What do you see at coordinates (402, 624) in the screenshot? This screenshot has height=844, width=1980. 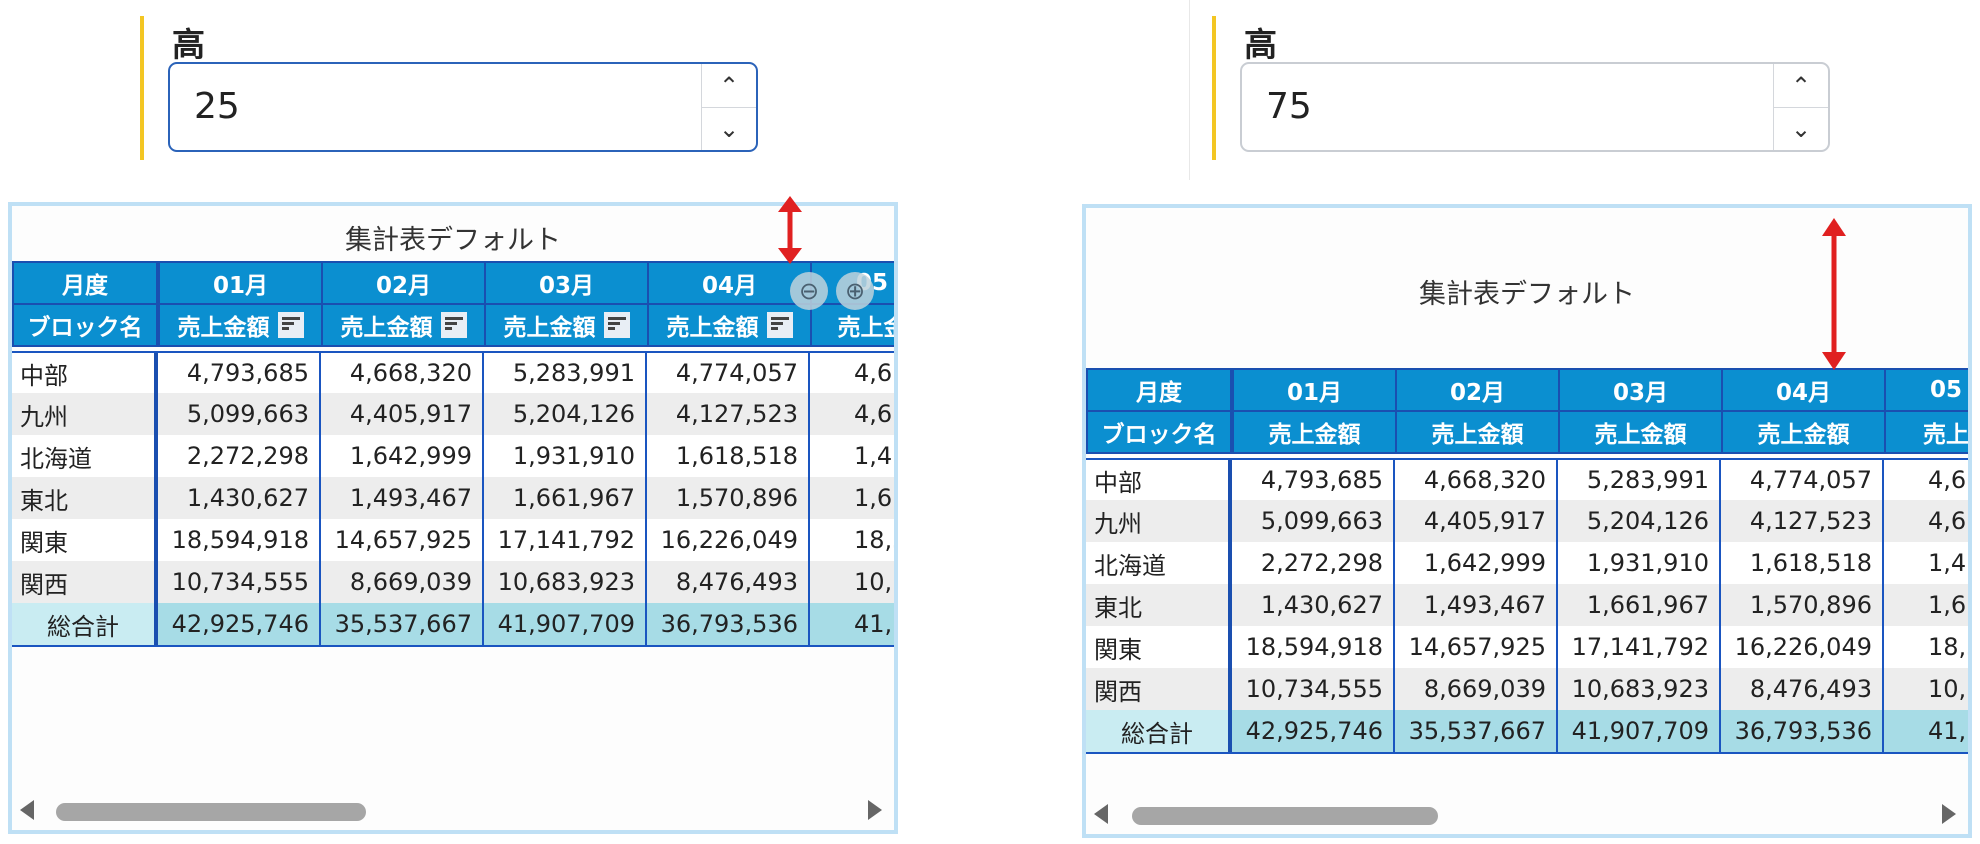 I see `value-cell: 35,537,667` at bounding box center [402, 624].